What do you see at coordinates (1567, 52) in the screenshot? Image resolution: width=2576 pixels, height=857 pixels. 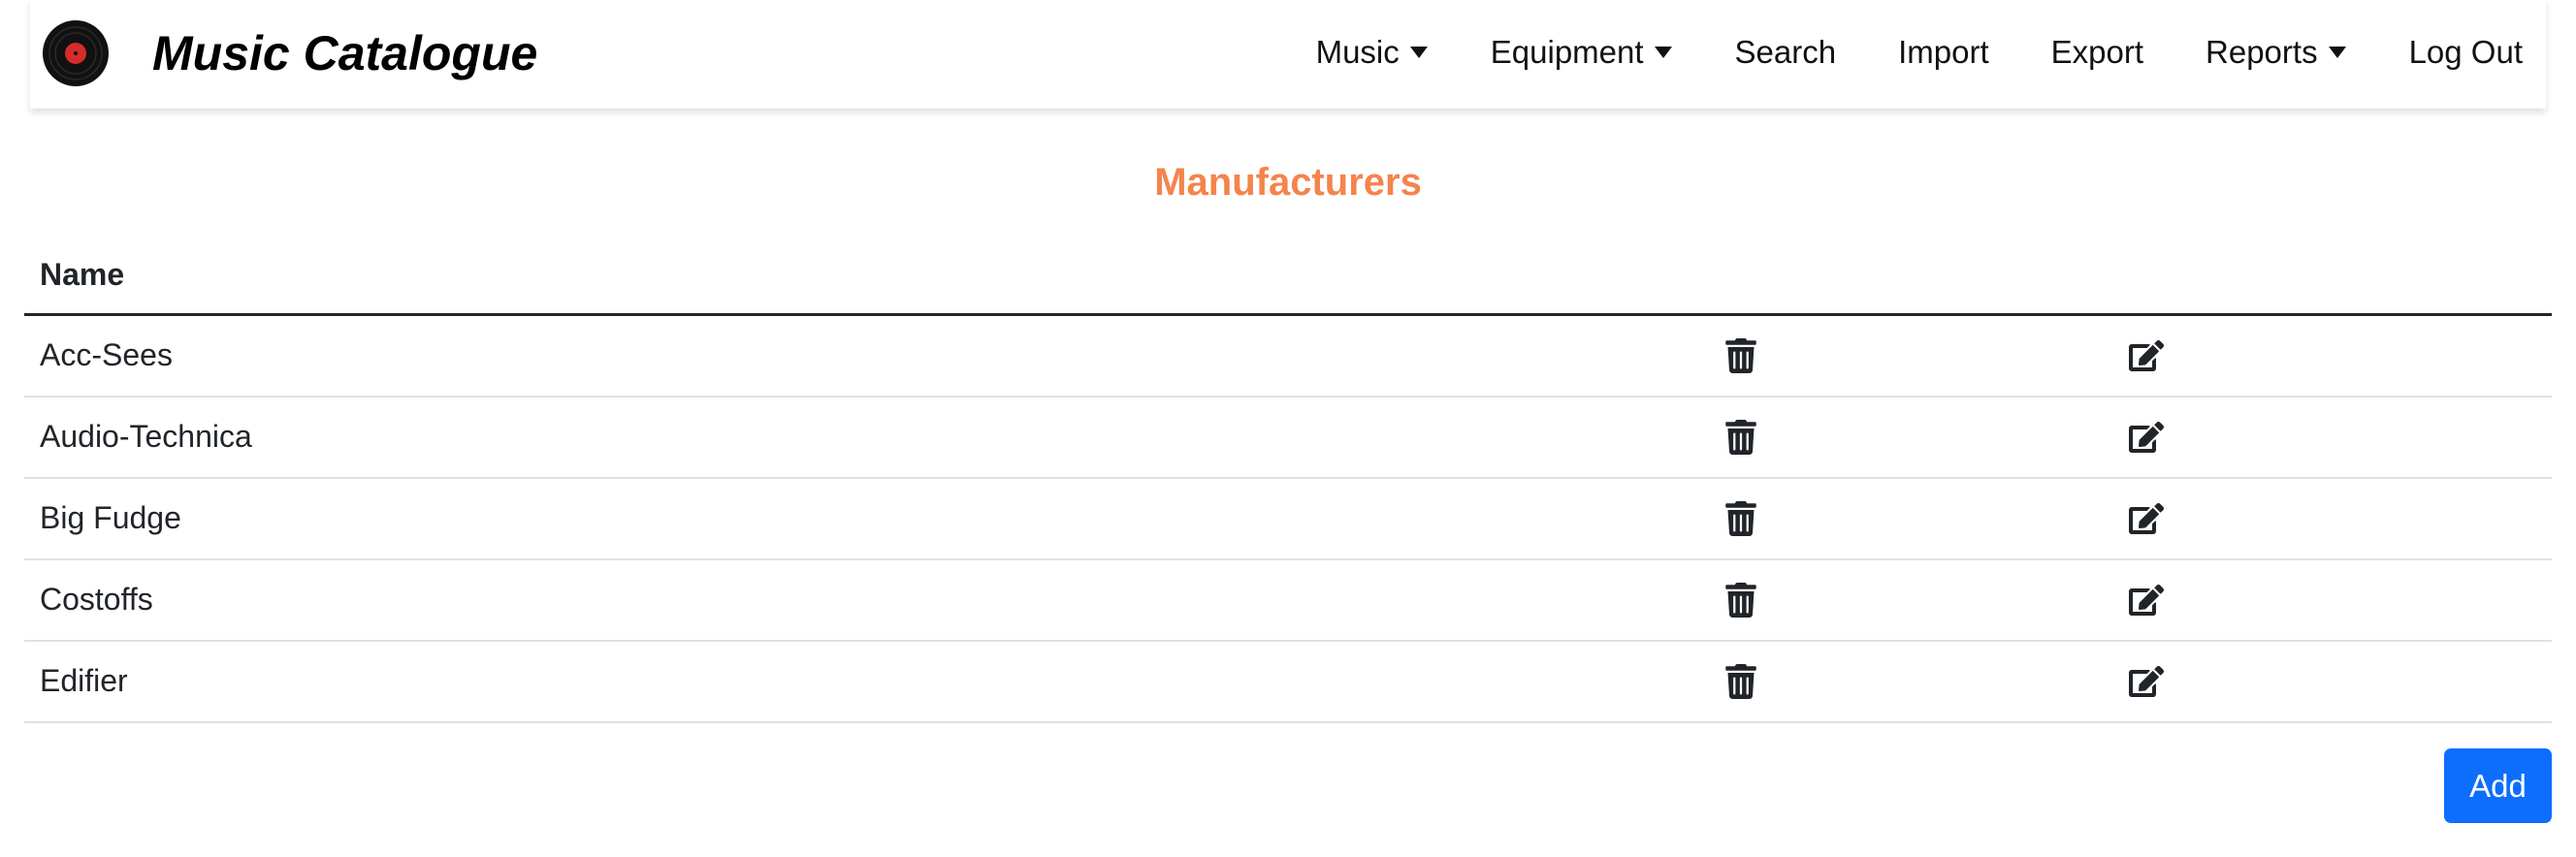 I see `nav-item-label: Equipment` at bounding box center [1567, 52].